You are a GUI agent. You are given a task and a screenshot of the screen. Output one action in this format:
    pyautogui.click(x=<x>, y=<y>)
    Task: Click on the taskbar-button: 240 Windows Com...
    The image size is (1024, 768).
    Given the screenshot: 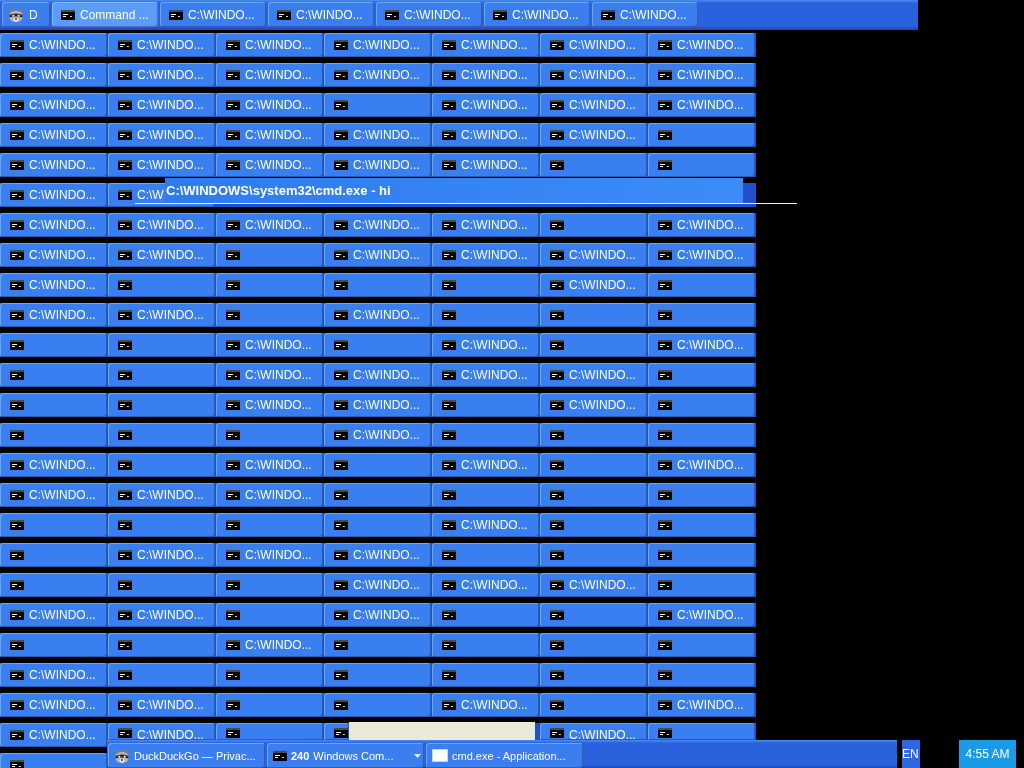 What is the action you would take?
    pyautogui.click(x=345, y=755)
    